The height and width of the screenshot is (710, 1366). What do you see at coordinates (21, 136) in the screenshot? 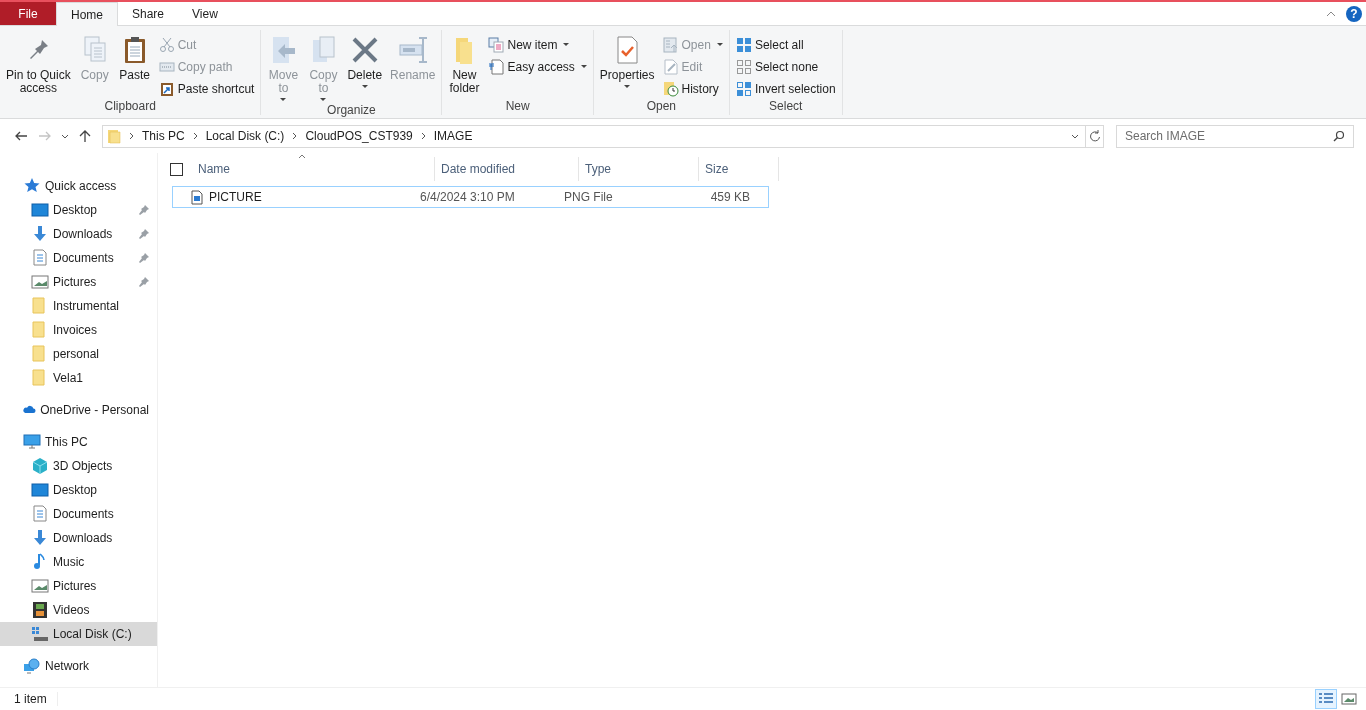
I see `back-arrow-icon` at bounding box center [21, 136].